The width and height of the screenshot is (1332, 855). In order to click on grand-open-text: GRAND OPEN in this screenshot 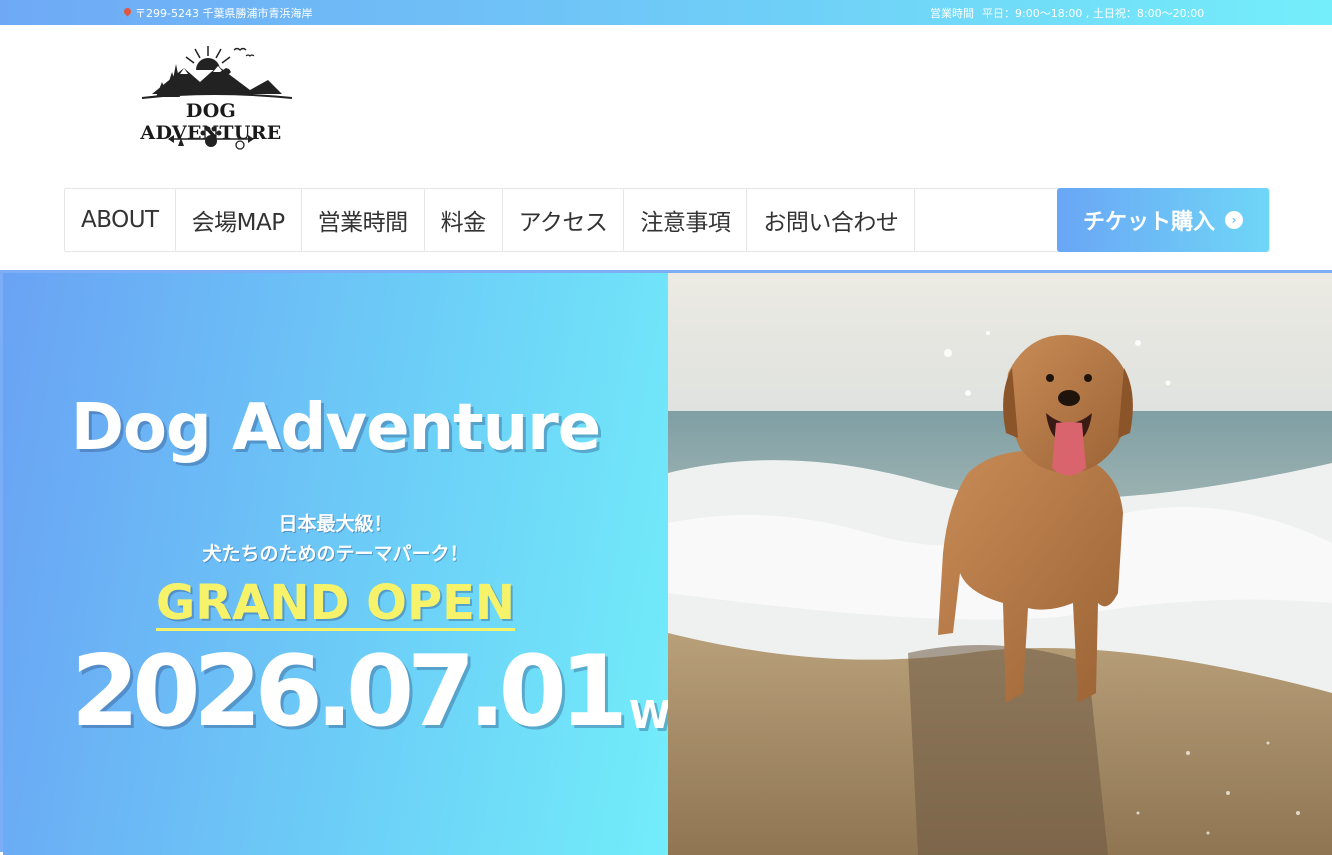, I will do `click(335, 603)`.